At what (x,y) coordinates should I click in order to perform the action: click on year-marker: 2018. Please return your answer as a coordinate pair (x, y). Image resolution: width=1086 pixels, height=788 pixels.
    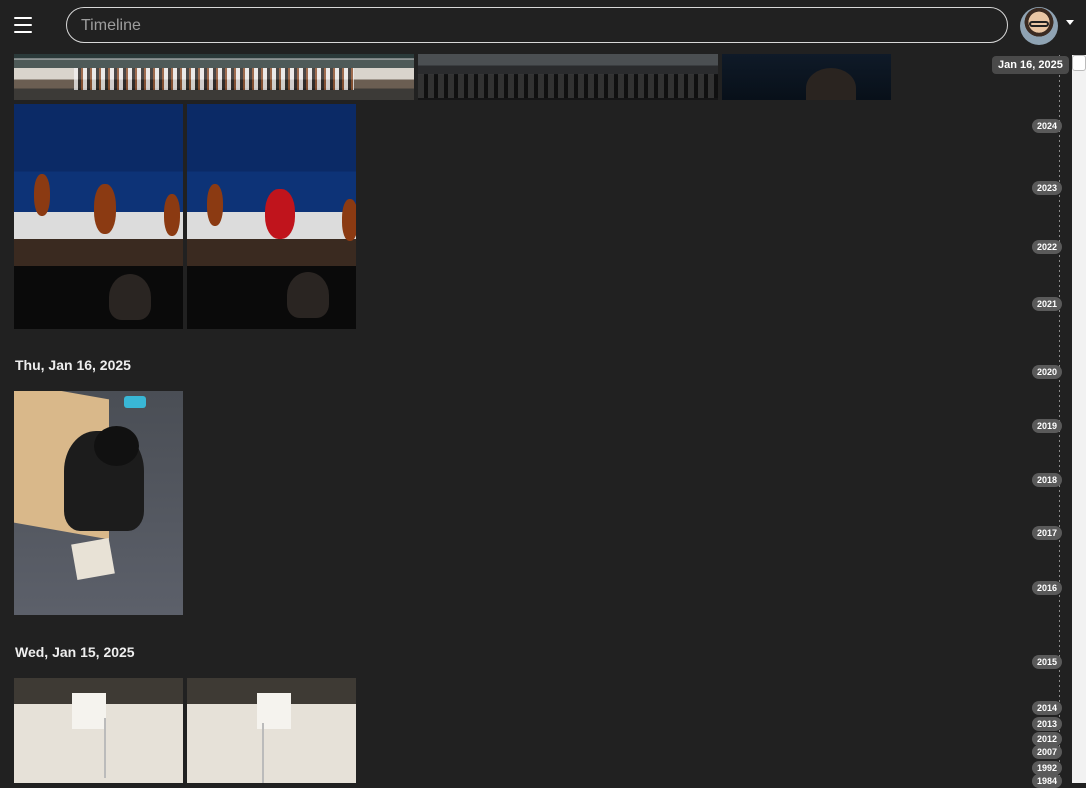
    Looking at the image, I should click on (1047, 480).